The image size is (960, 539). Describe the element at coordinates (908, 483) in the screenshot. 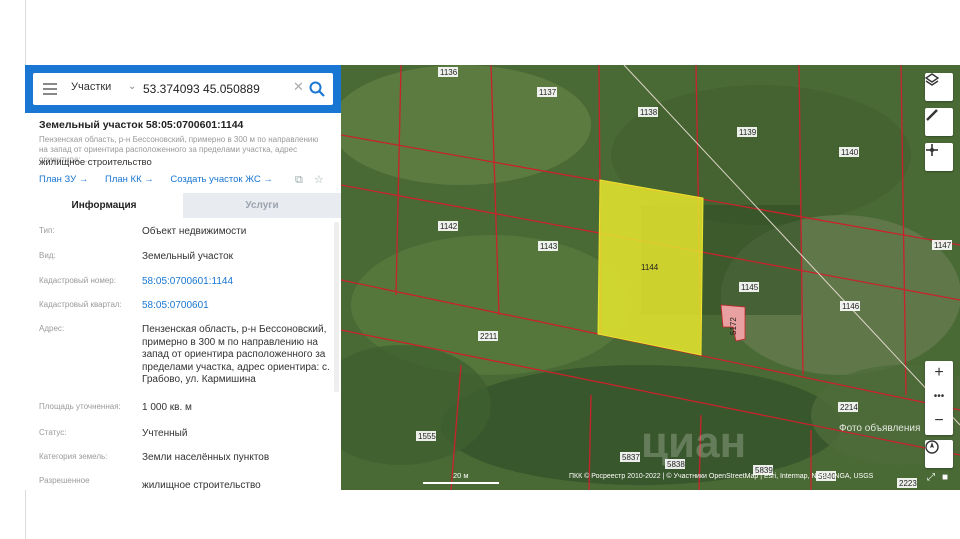

I see `parcel-label: 2223` at that location.